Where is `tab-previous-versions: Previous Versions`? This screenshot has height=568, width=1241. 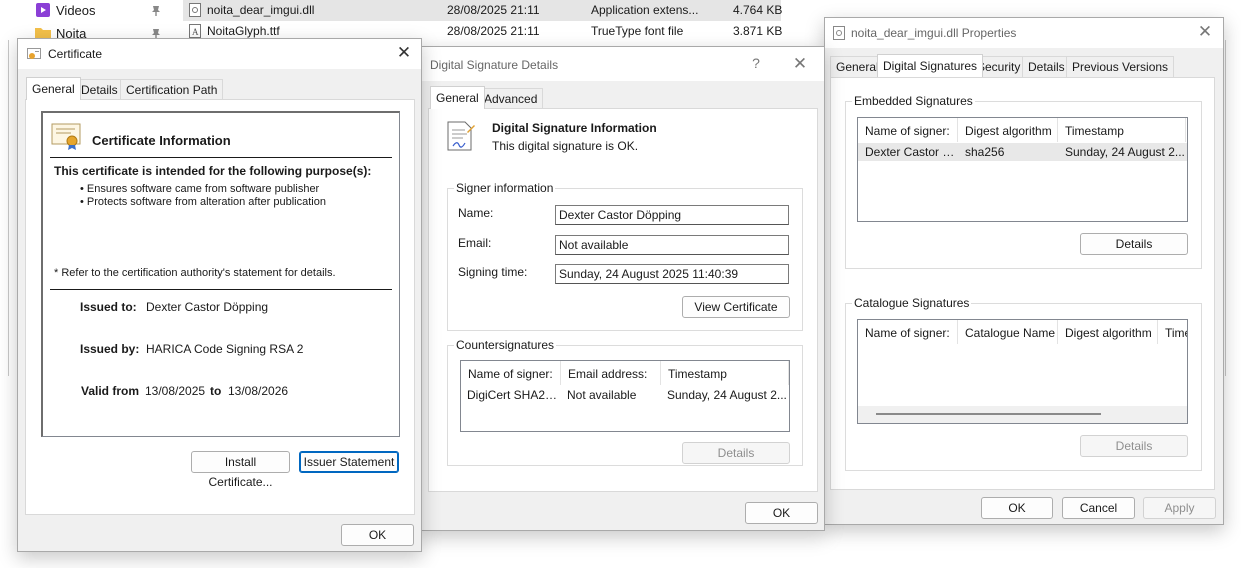
tab-previous-versions: Previous Versions is located at coordinates (1120, 66).